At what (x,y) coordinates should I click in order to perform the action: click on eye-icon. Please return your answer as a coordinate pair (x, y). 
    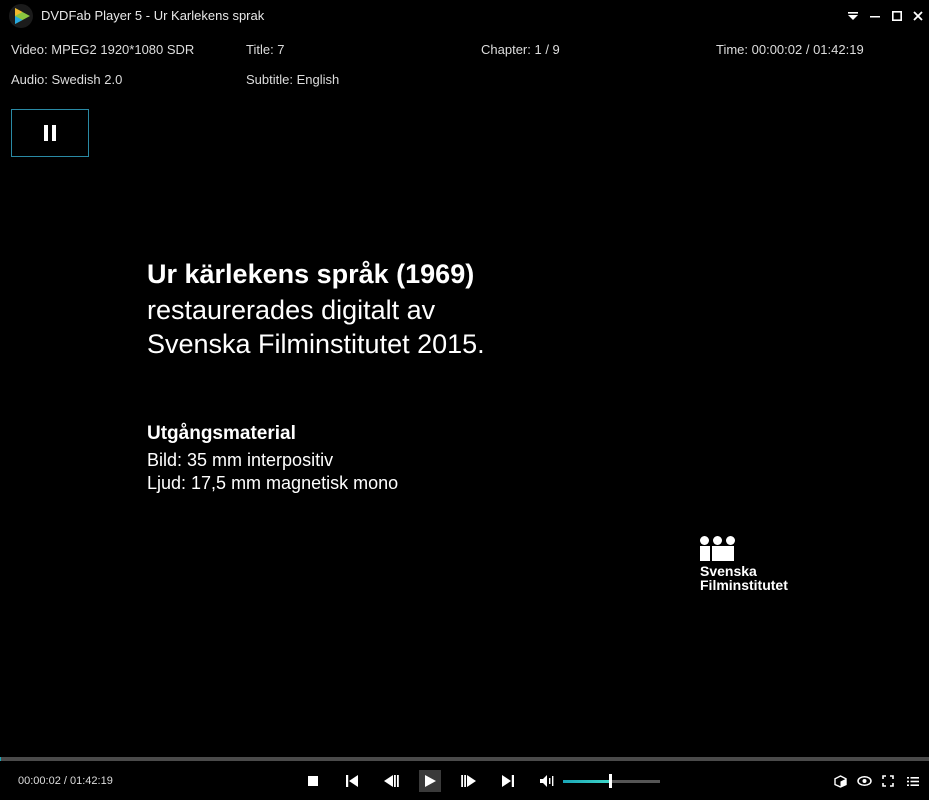
    Looking at the image, I should click on (864, 781).